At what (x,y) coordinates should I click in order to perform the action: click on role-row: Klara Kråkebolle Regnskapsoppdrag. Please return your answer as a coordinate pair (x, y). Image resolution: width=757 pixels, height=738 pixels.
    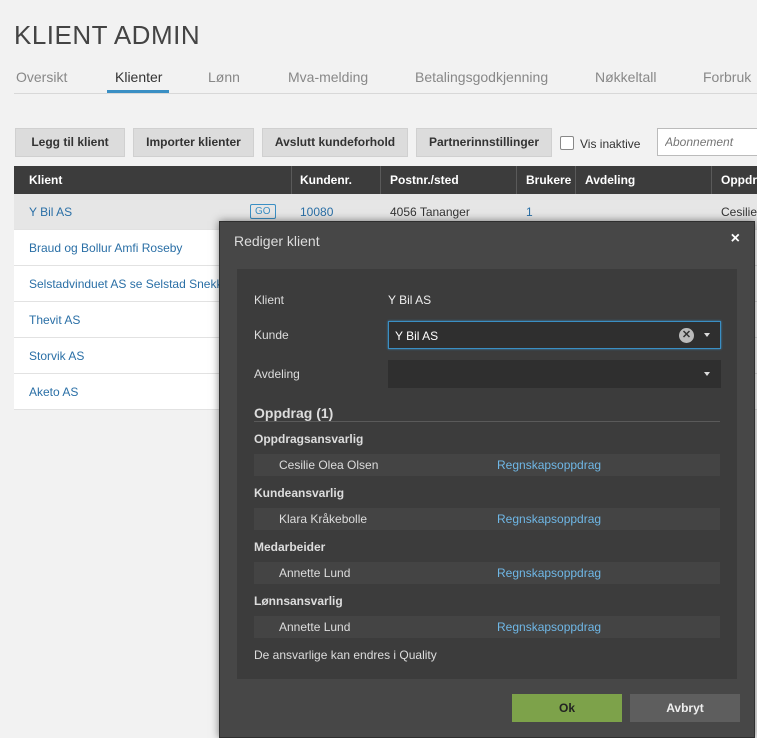
    Looking at the image, I should click on (487, 519).